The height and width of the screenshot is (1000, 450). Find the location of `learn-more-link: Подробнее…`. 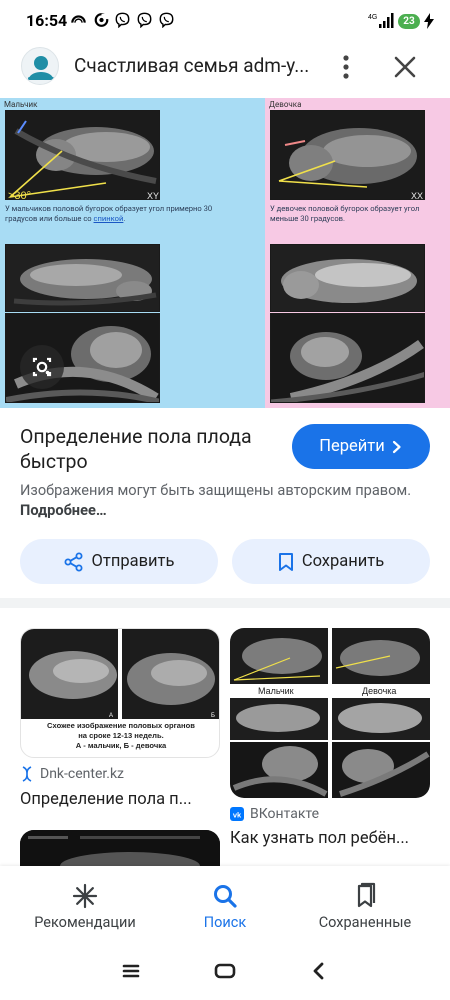

learn-more-link: Подробнее… is located at coordinates (63, 510).